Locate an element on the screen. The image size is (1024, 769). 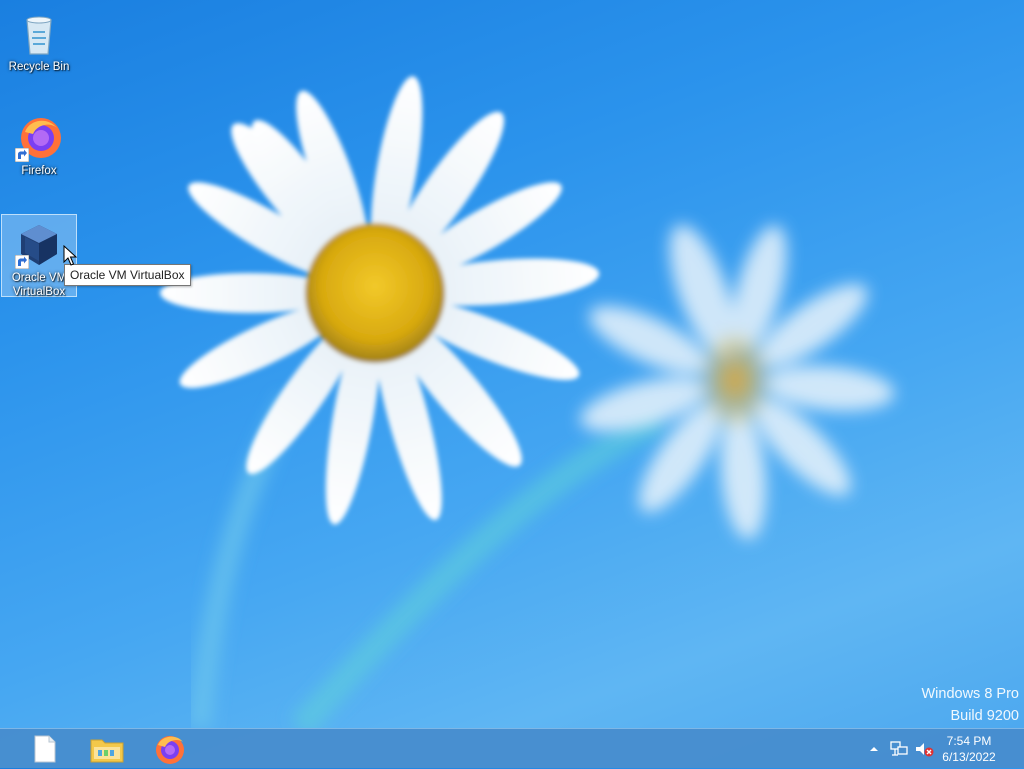
tray-volume is located at coordinates (924, 749).